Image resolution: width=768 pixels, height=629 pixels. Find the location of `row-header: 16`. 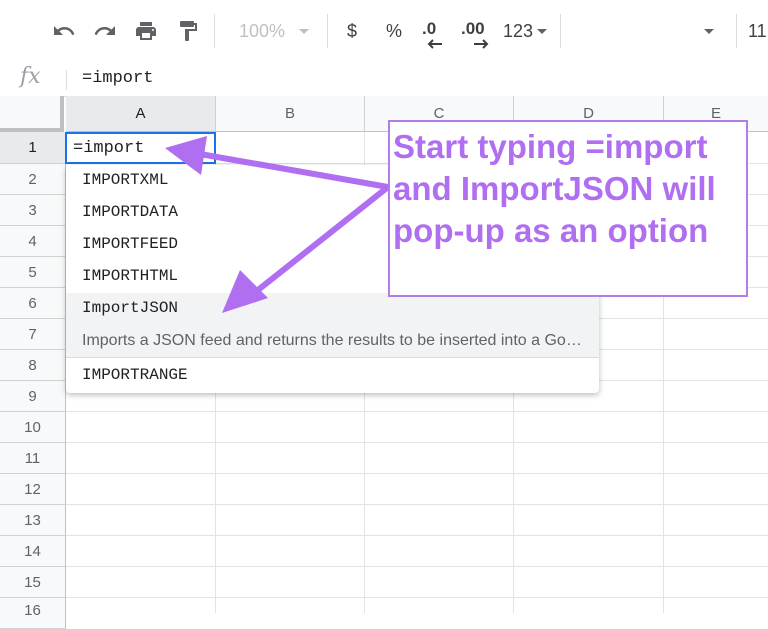

row-header: 16 is located at coordinates (33, 613).